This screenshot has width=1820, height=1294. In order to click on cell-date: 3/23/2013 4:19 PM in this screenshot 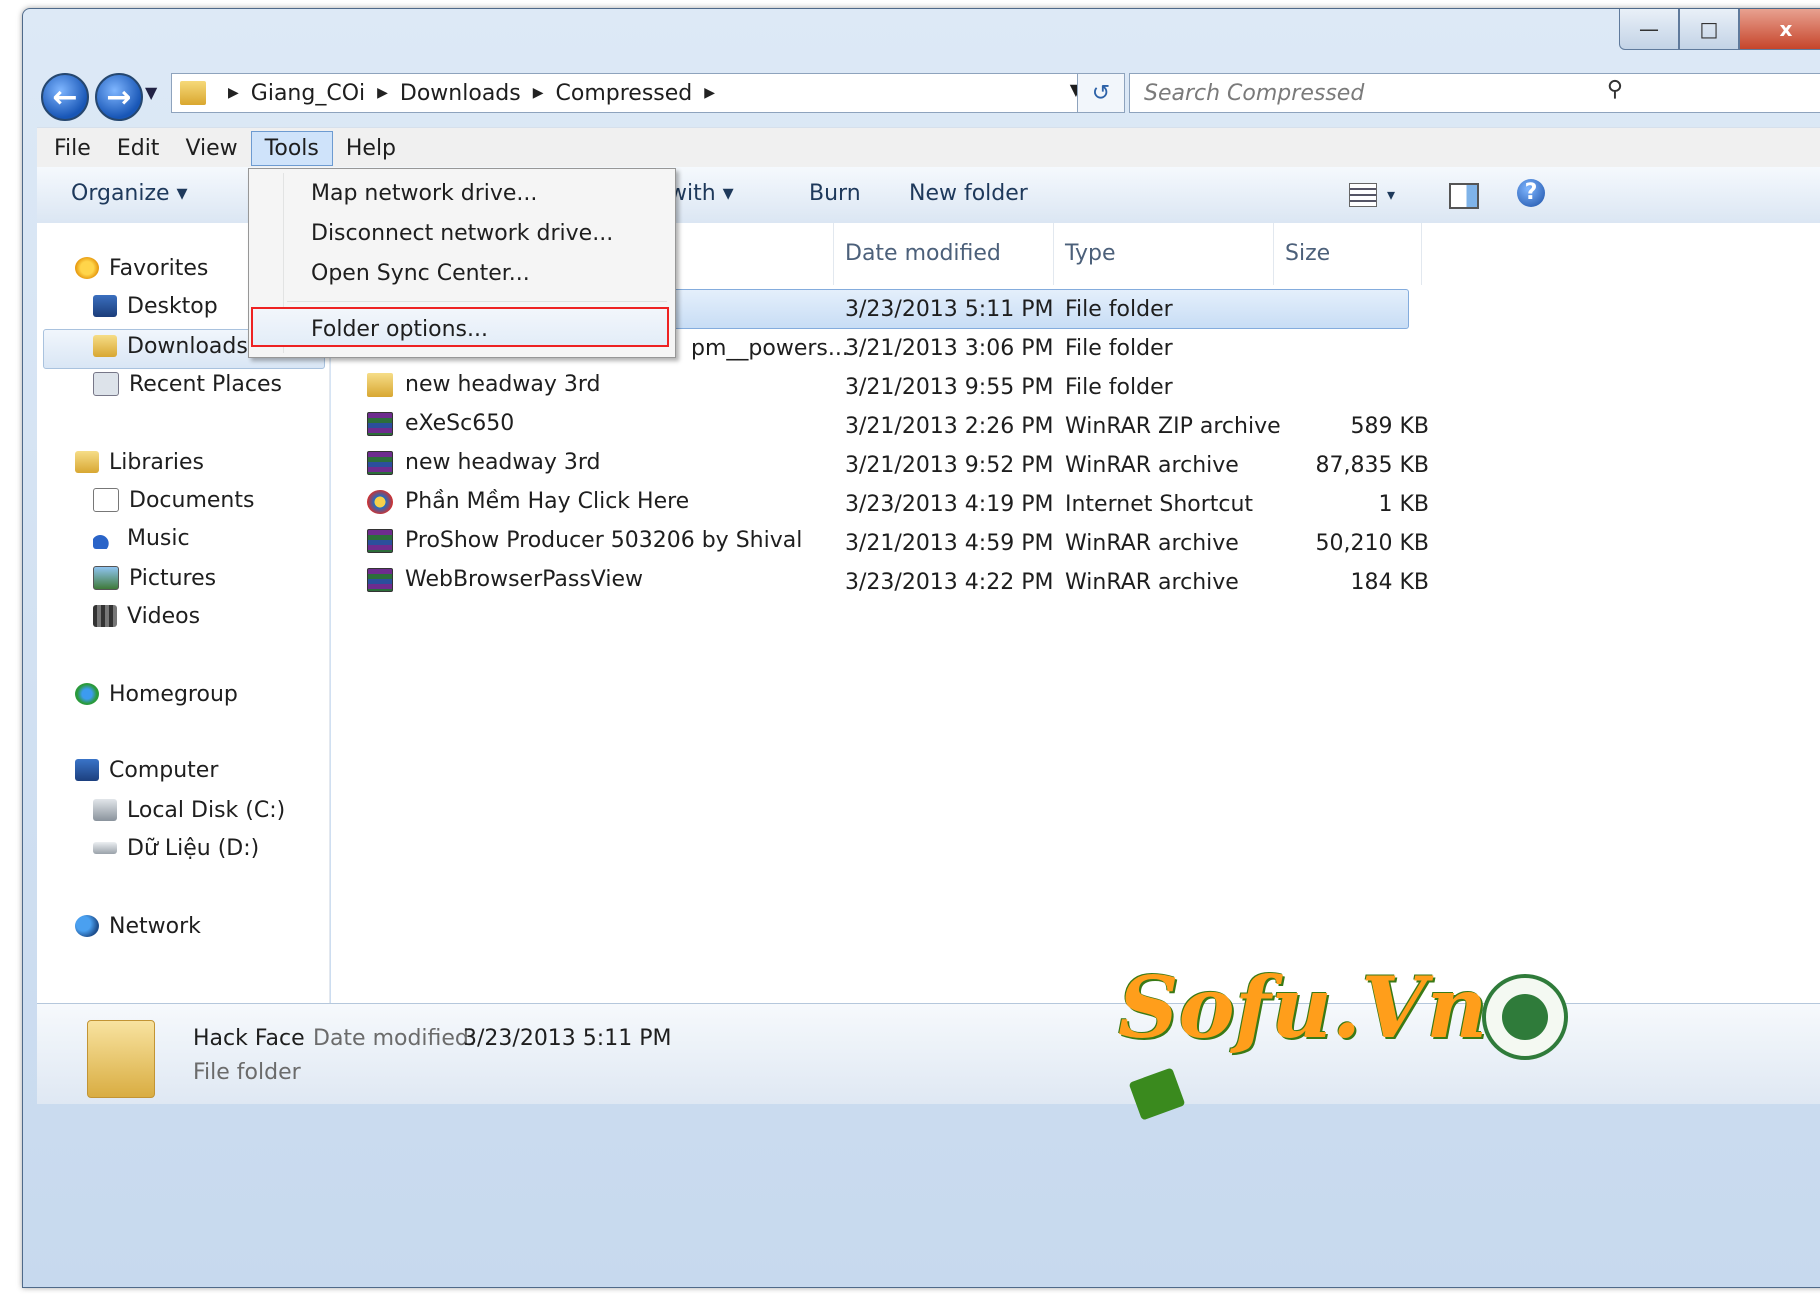, I will do `click(949, 504)`.